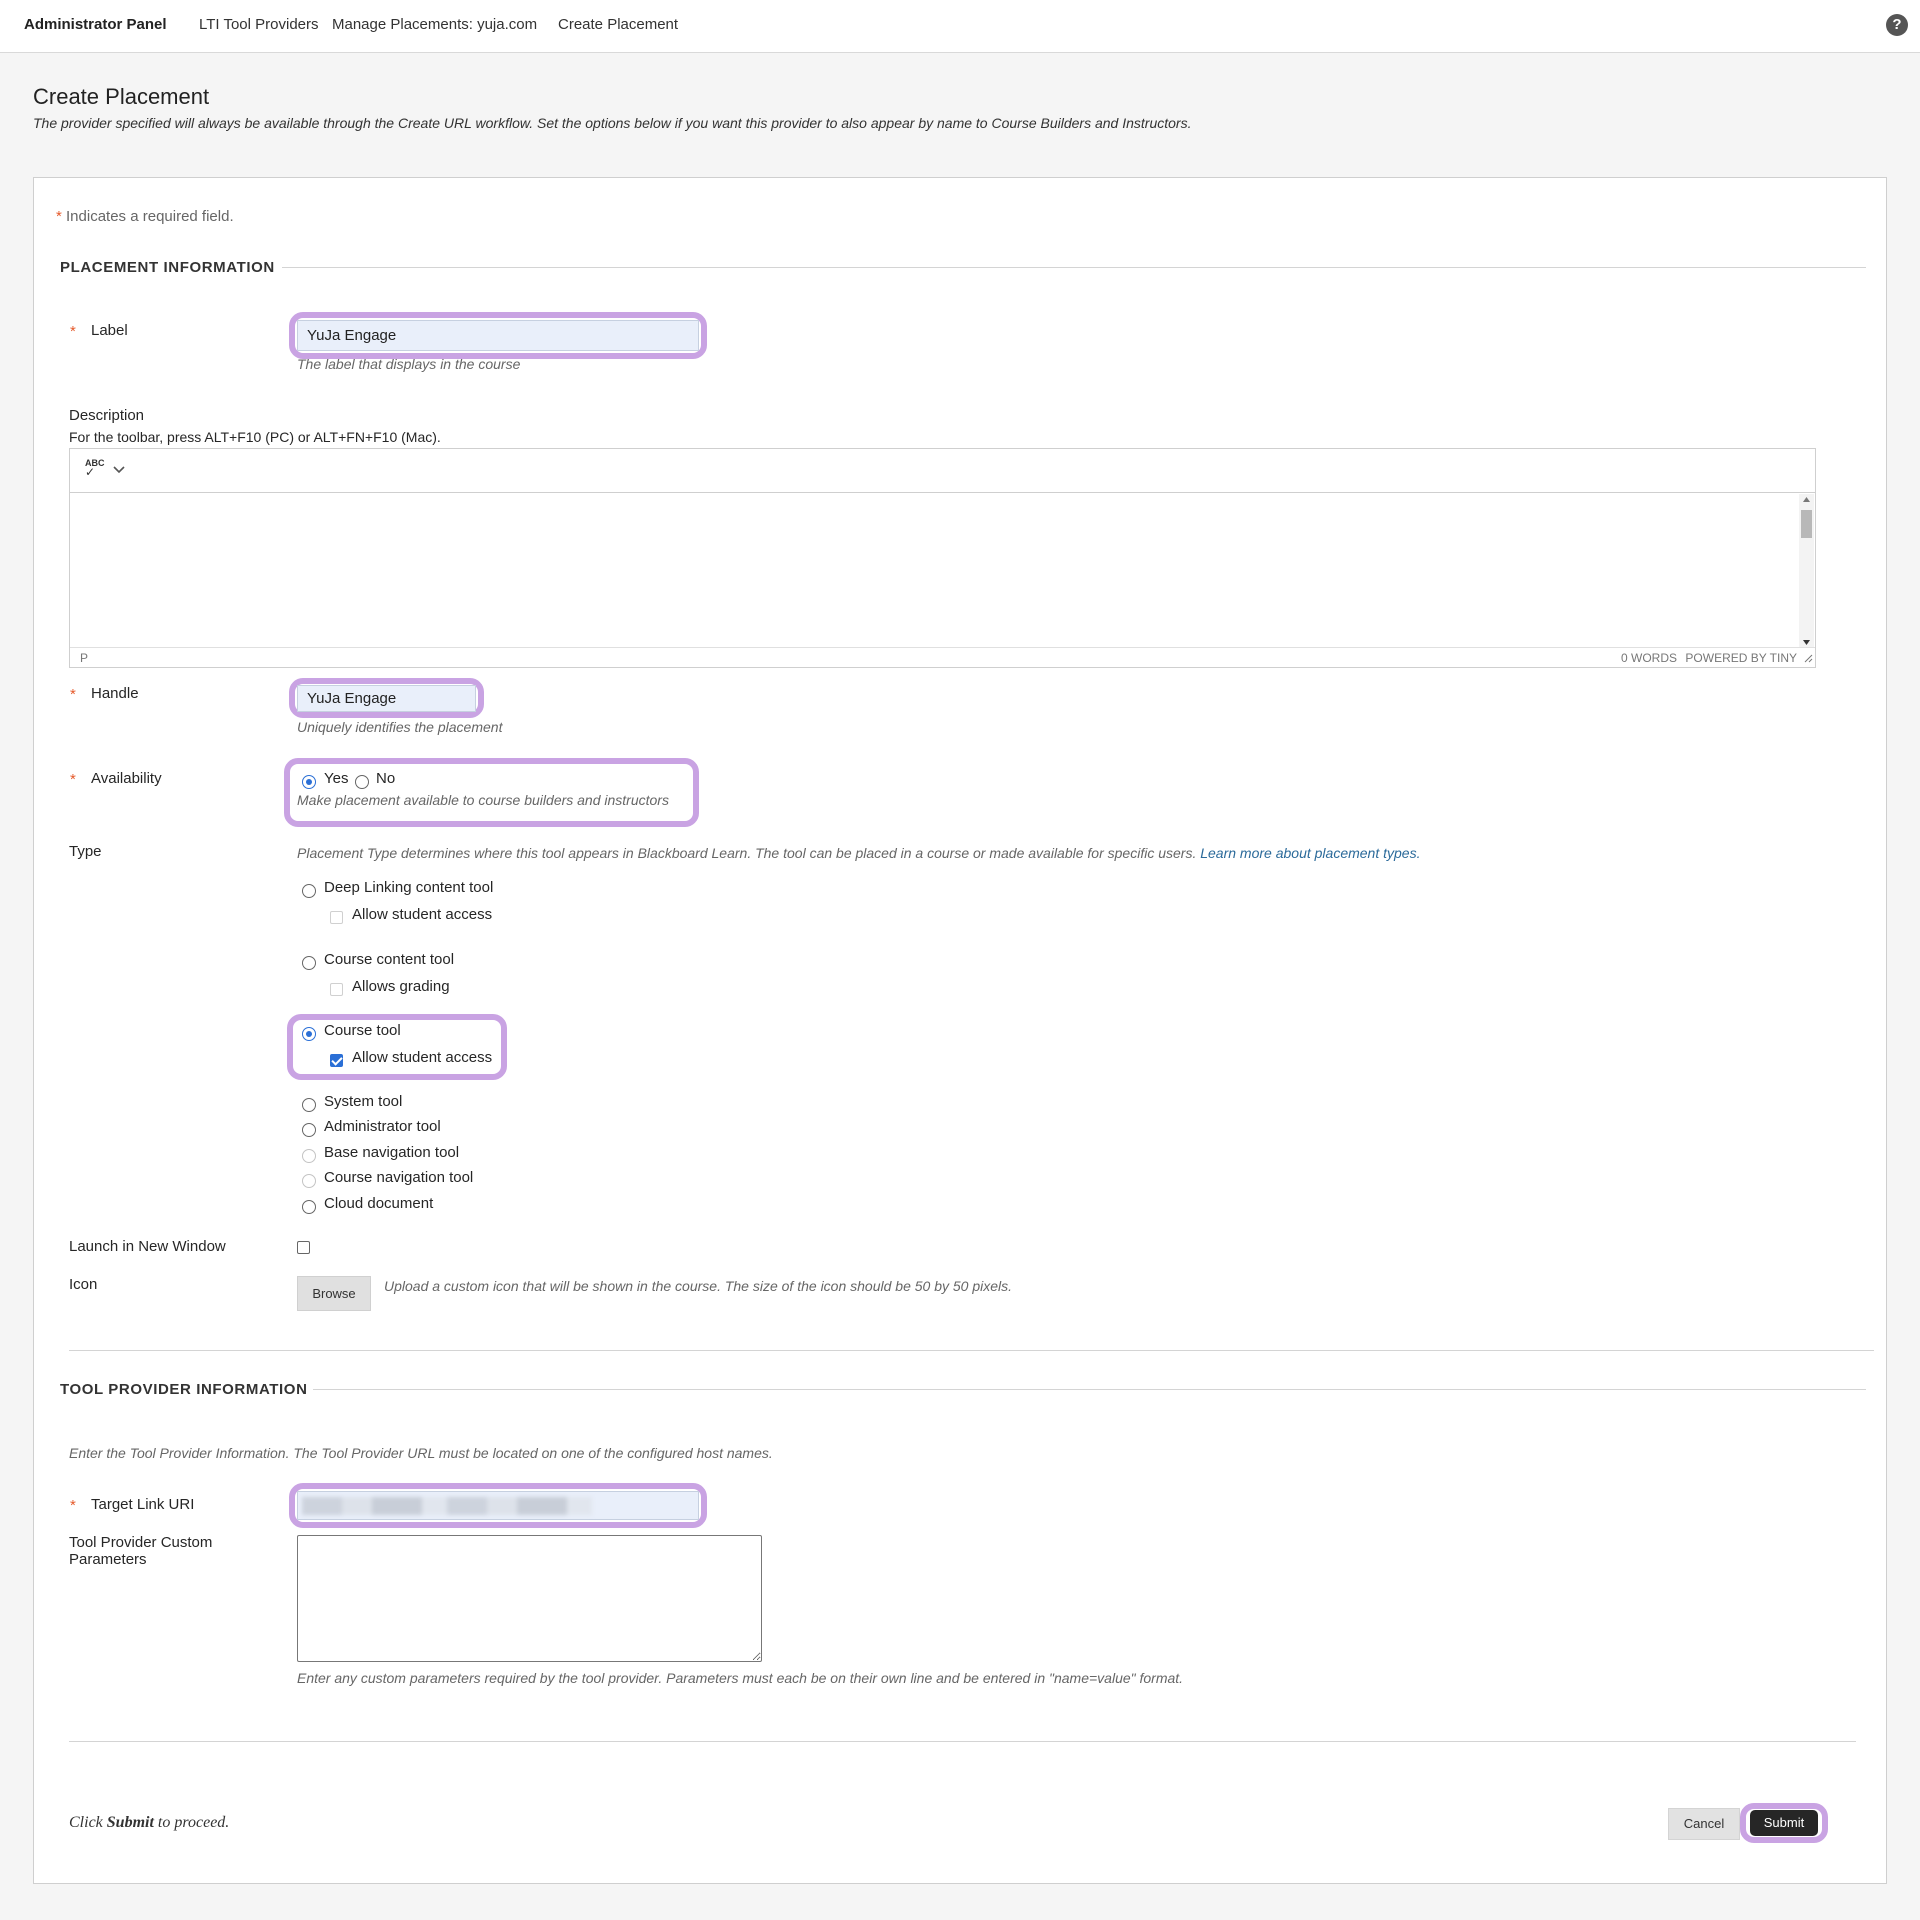 This screenshot has width=1920, height=1920. What do you see at coordinates (149, 1822) in the screenshot?
I see `proceed-instruction: Click Submit to proceed.` at bounding box center [149, 1822].